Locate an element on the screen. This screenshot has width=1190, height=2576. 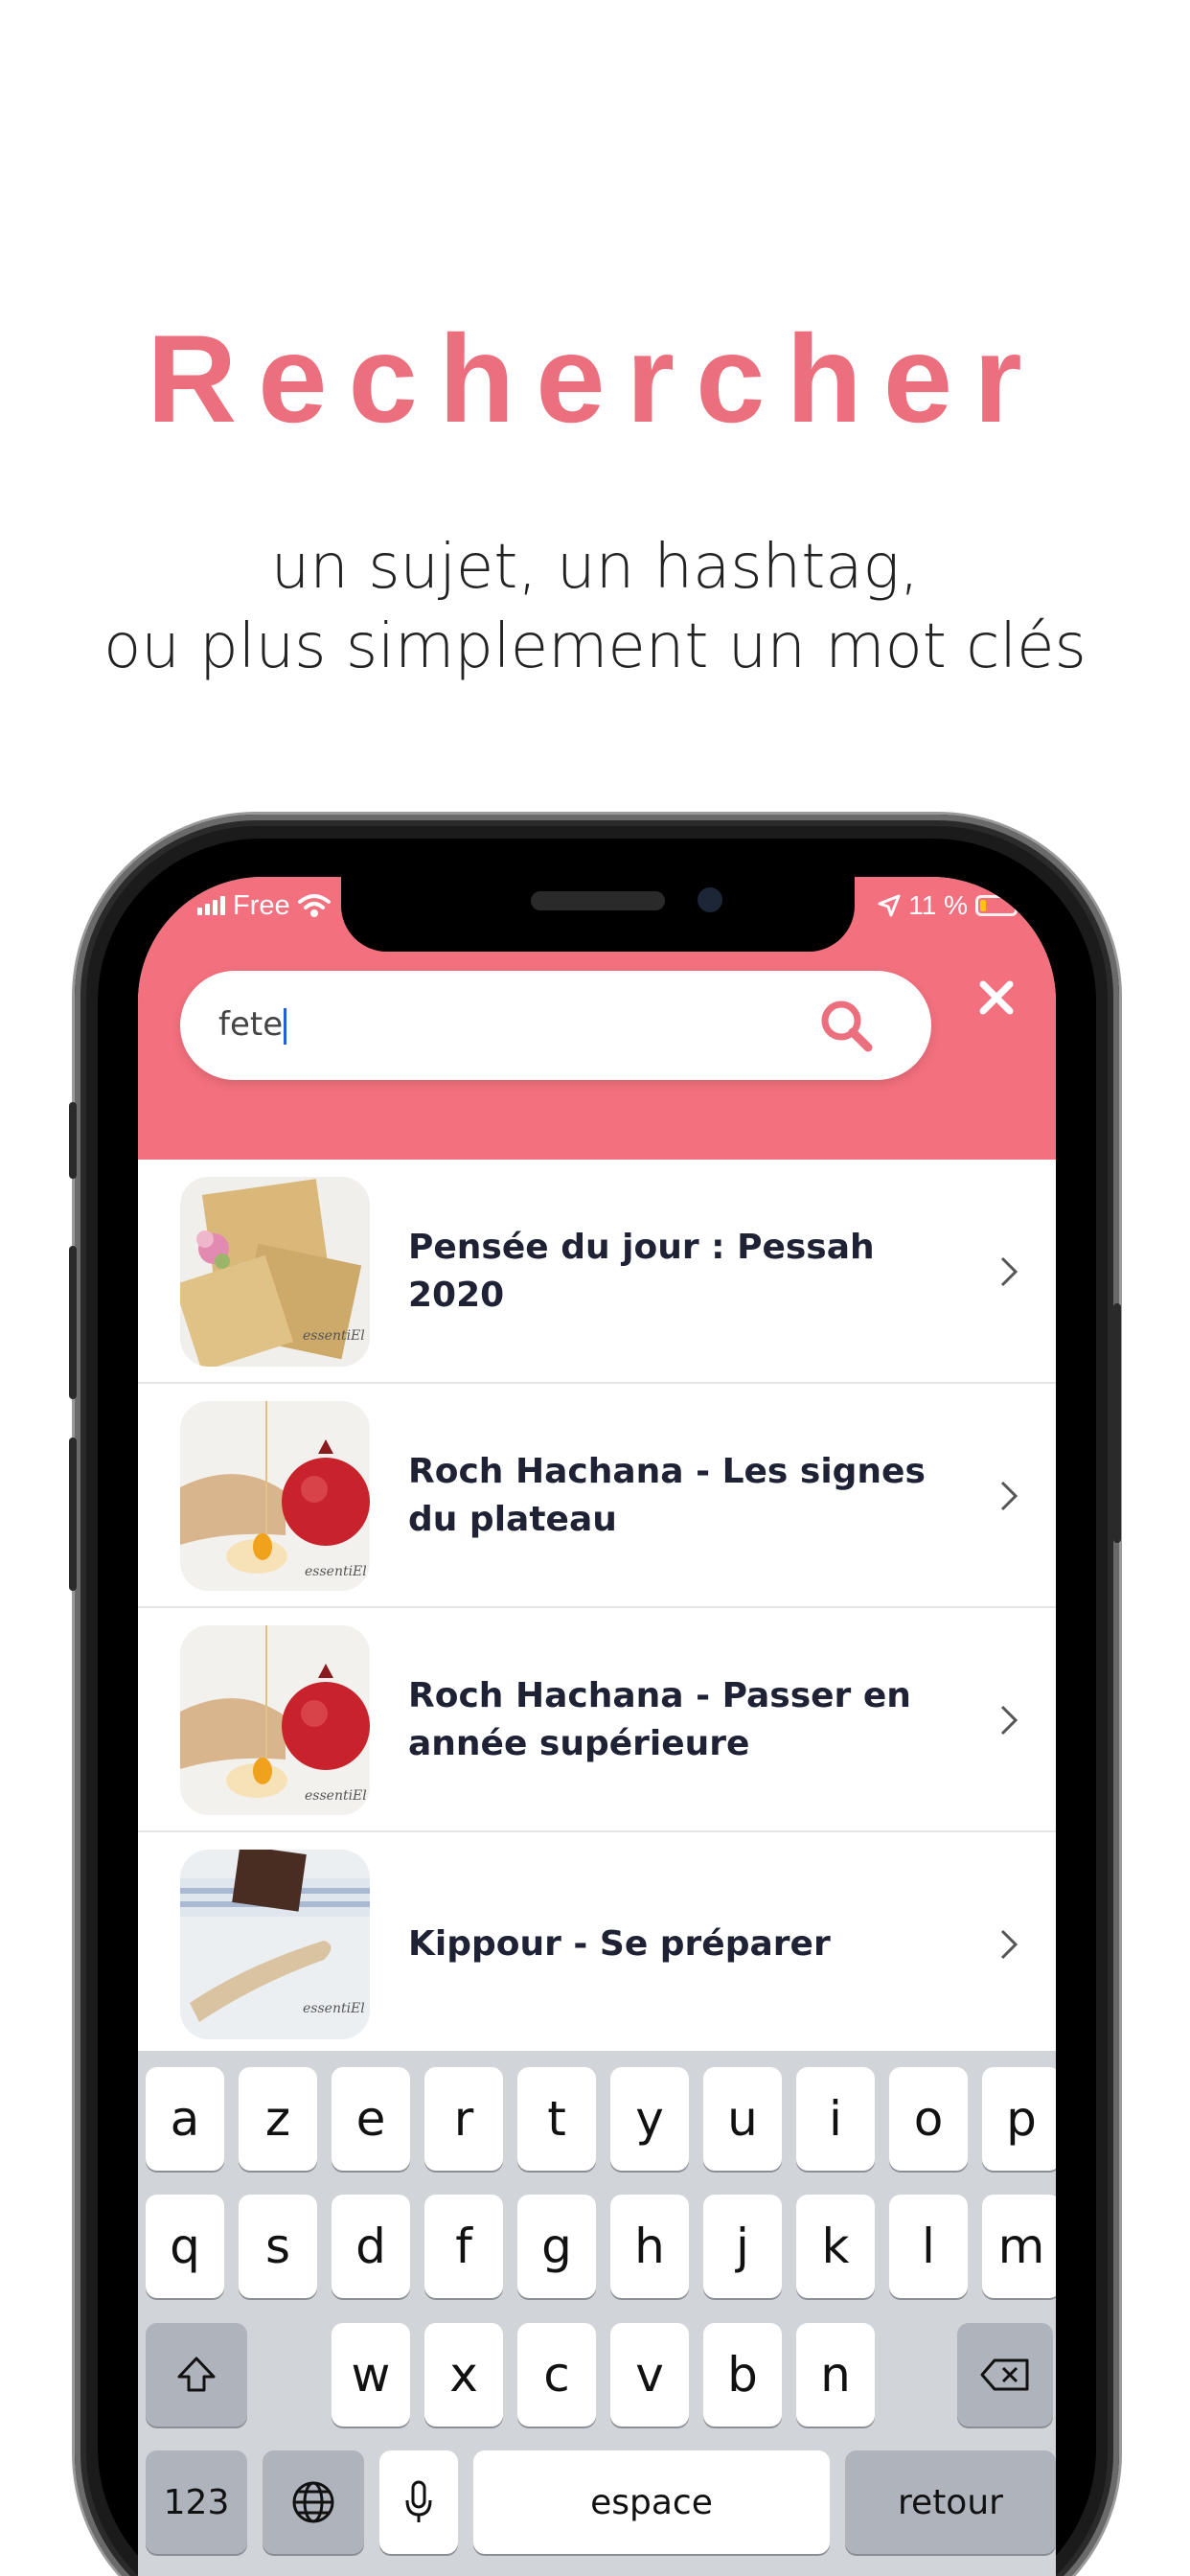
key-p: p is located at coordinates (1019, 2119).